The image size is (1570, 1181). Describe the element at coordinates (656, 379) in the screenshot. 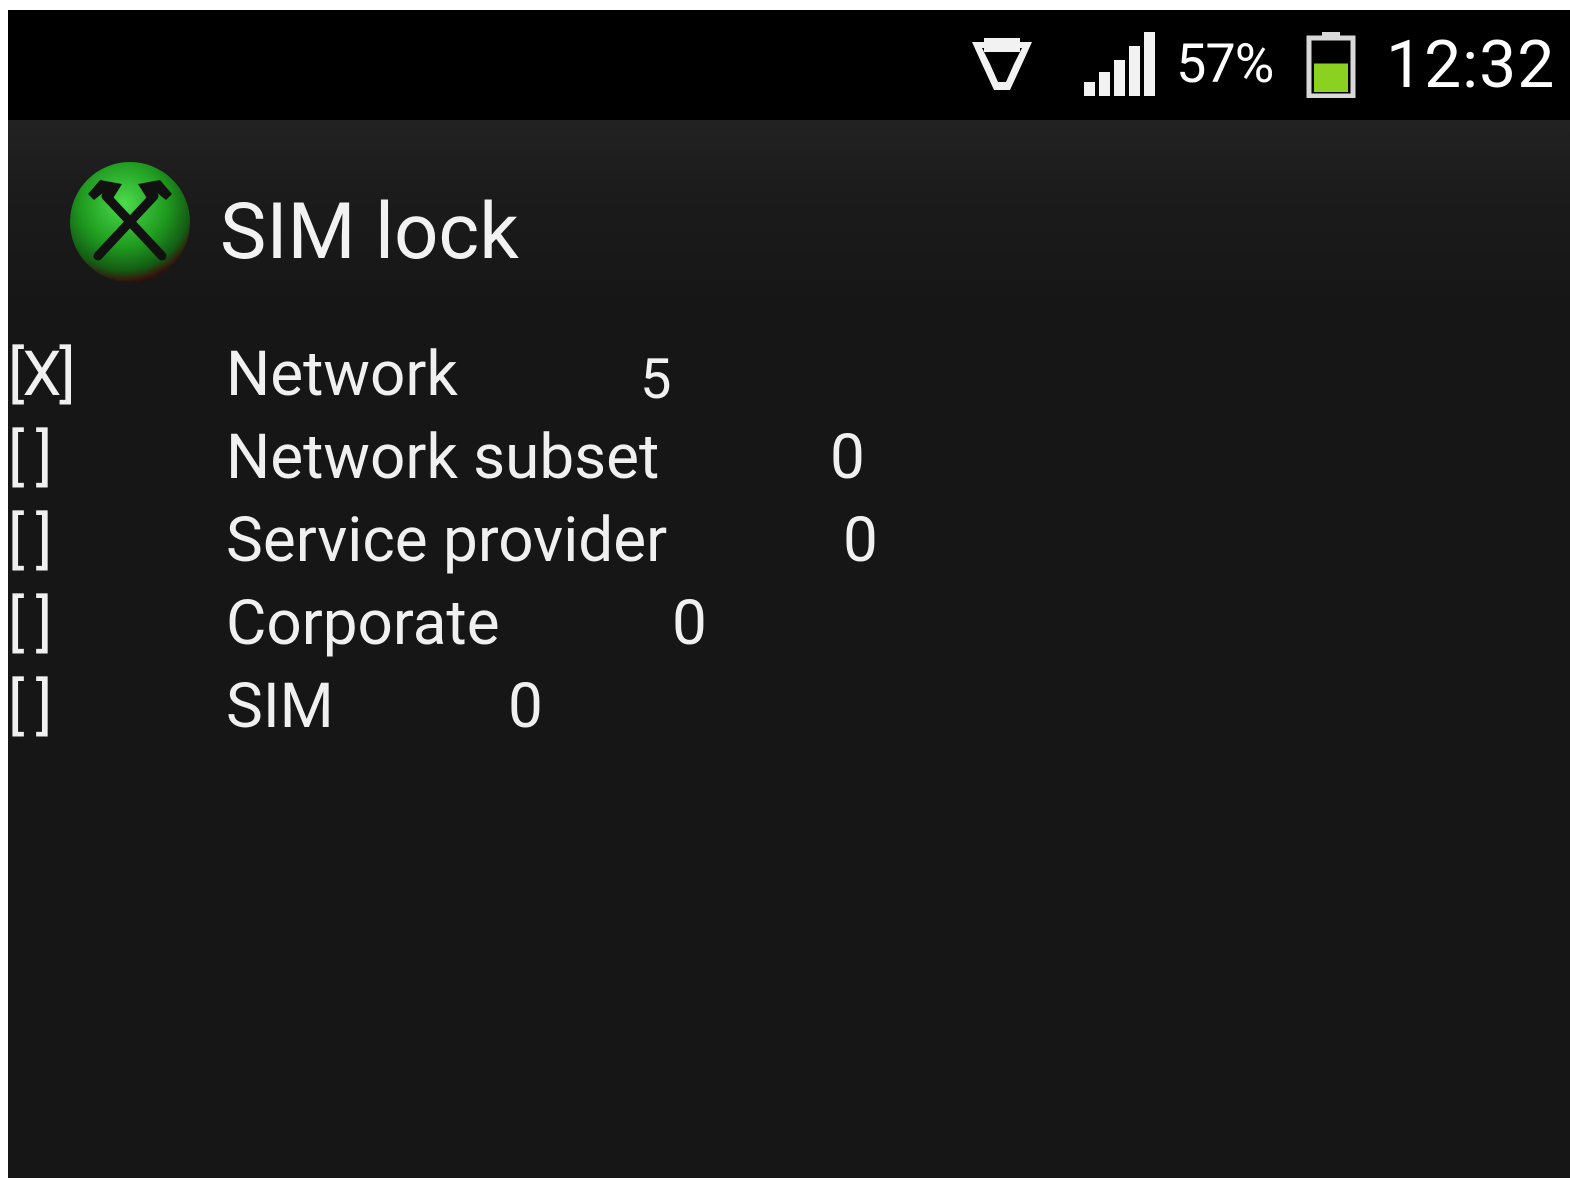

I see `lock-value: 5` at that location.